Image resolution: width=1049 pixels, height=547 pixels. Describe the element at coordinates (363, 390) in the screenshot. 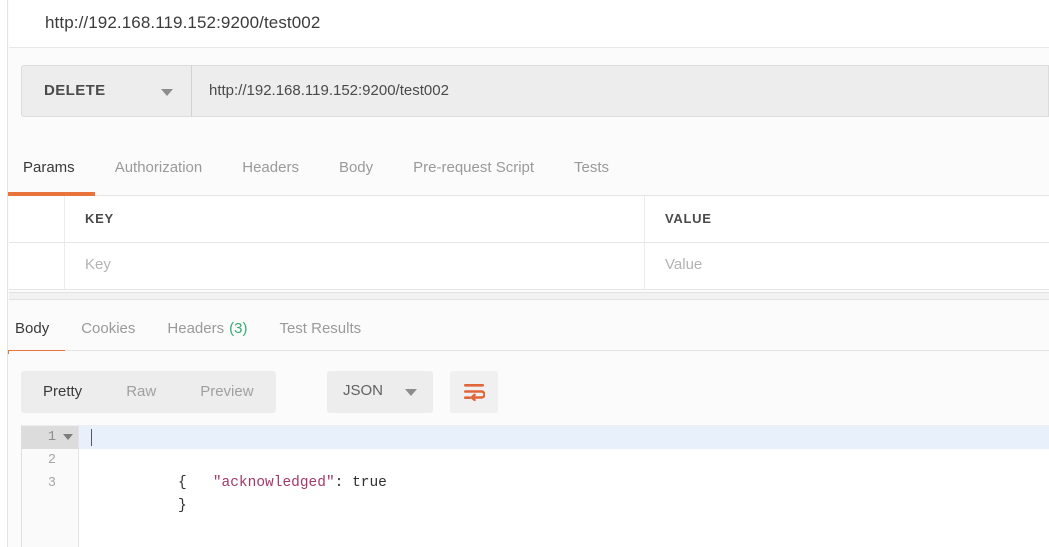

I see `response-format-label: JSON` at that location.